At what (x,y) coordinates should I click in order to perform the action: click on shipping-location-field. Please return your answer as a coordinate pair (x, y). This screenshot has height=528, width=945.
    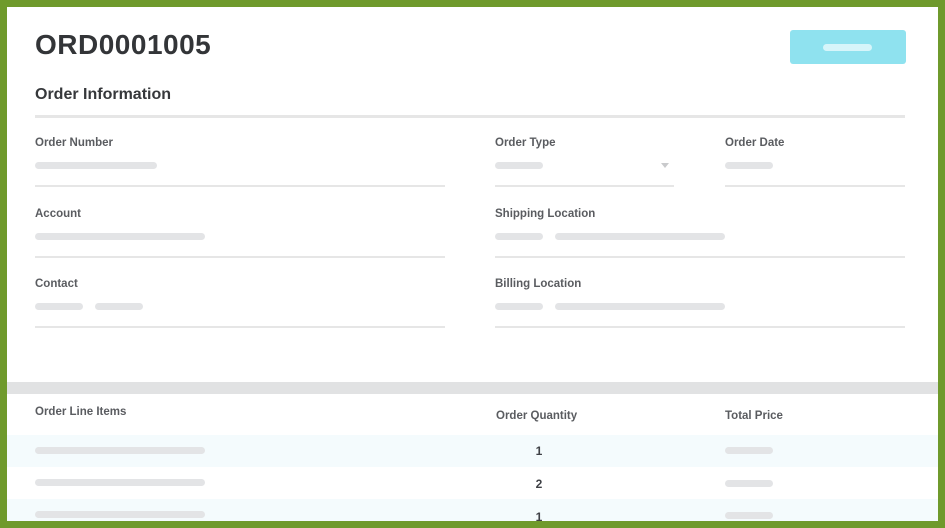
    Looking at the image, I should click on (700, 242).